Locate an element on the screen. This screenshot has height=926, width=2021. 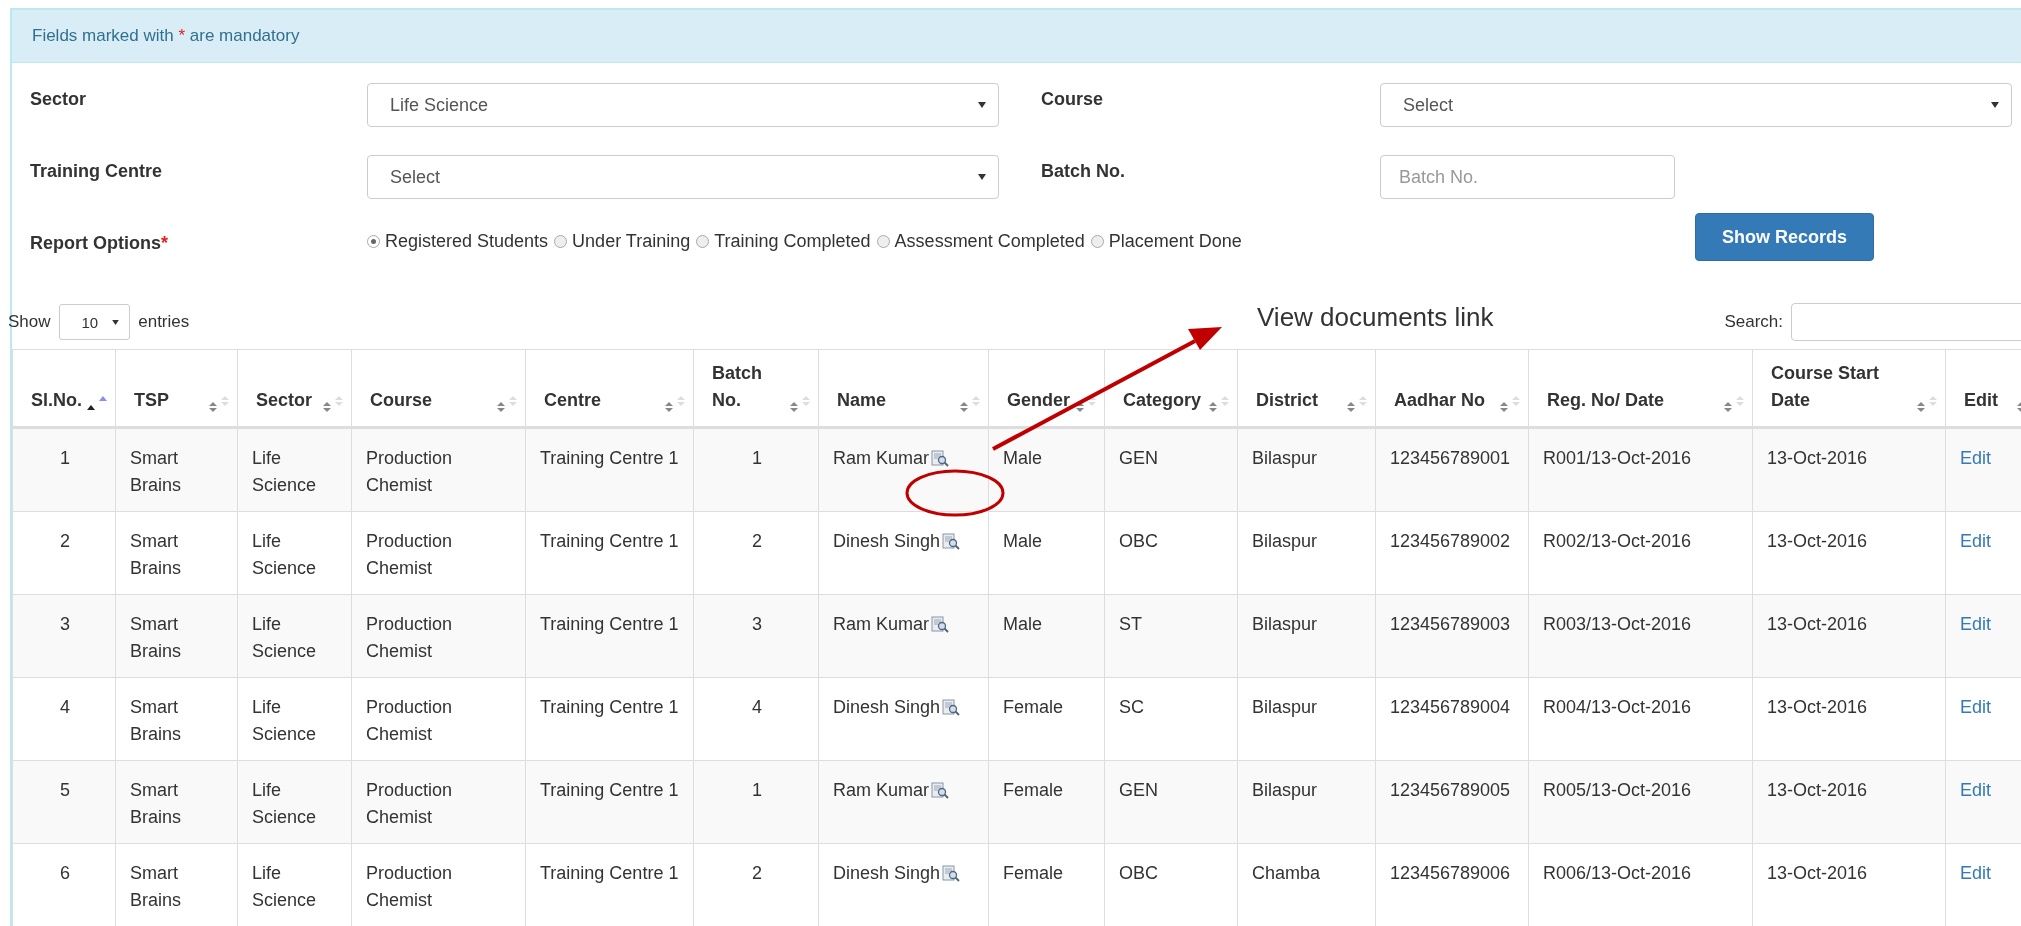
radio-option: Under Training is located at coordinates (622, 241).